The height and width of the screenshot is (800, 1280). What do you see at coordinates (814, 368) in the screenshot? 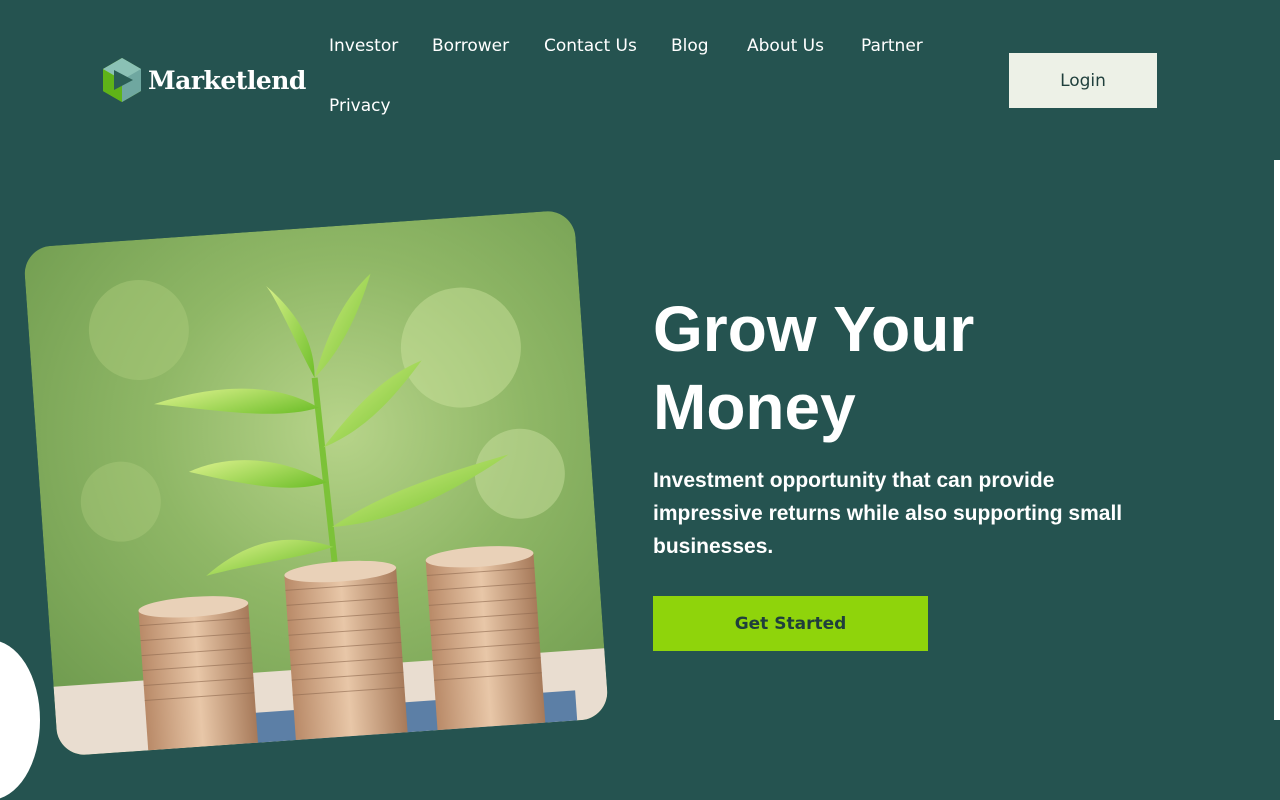
I see `hero-title: Grow Your Money` at bounding box center [814, 368].